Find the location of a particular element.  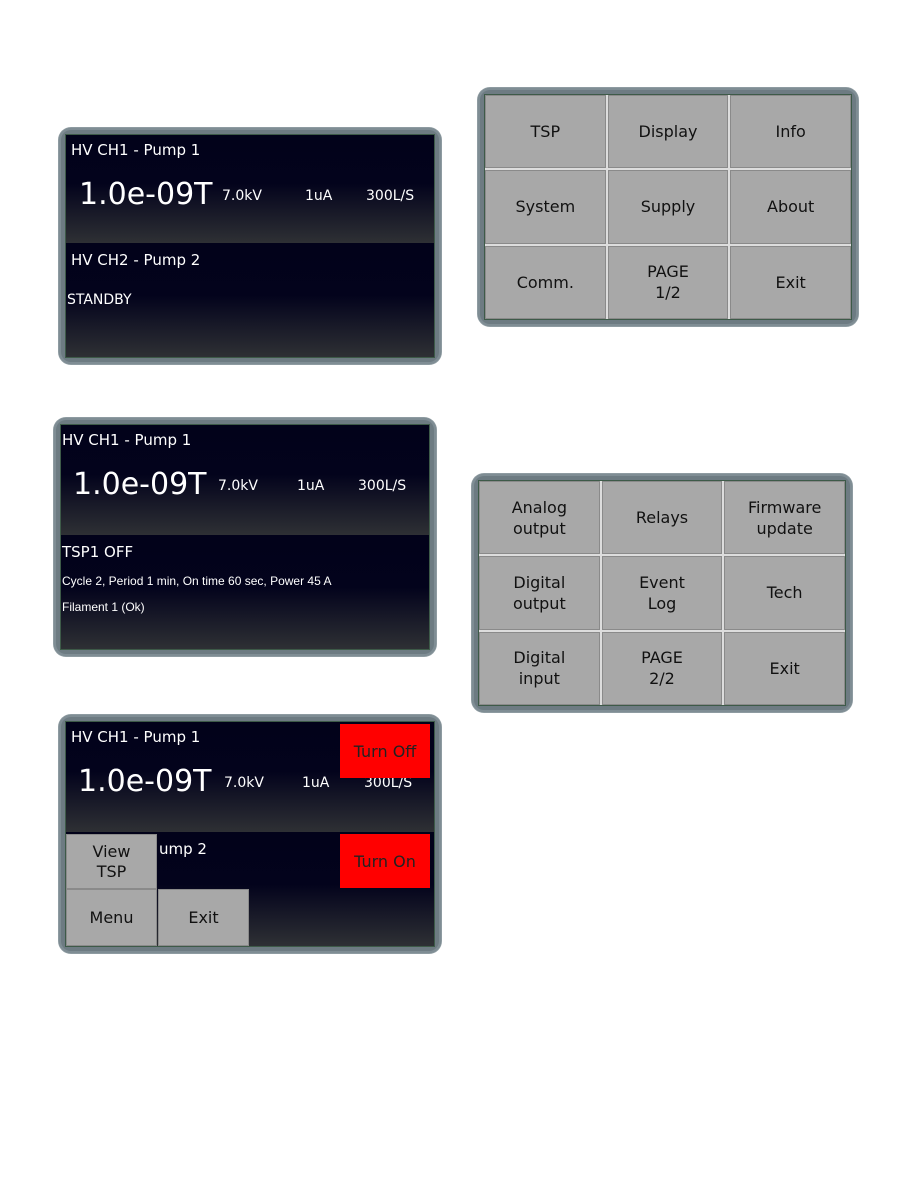

menu-page-button: PAGE 2/2 is located at coordinates (662, 668).